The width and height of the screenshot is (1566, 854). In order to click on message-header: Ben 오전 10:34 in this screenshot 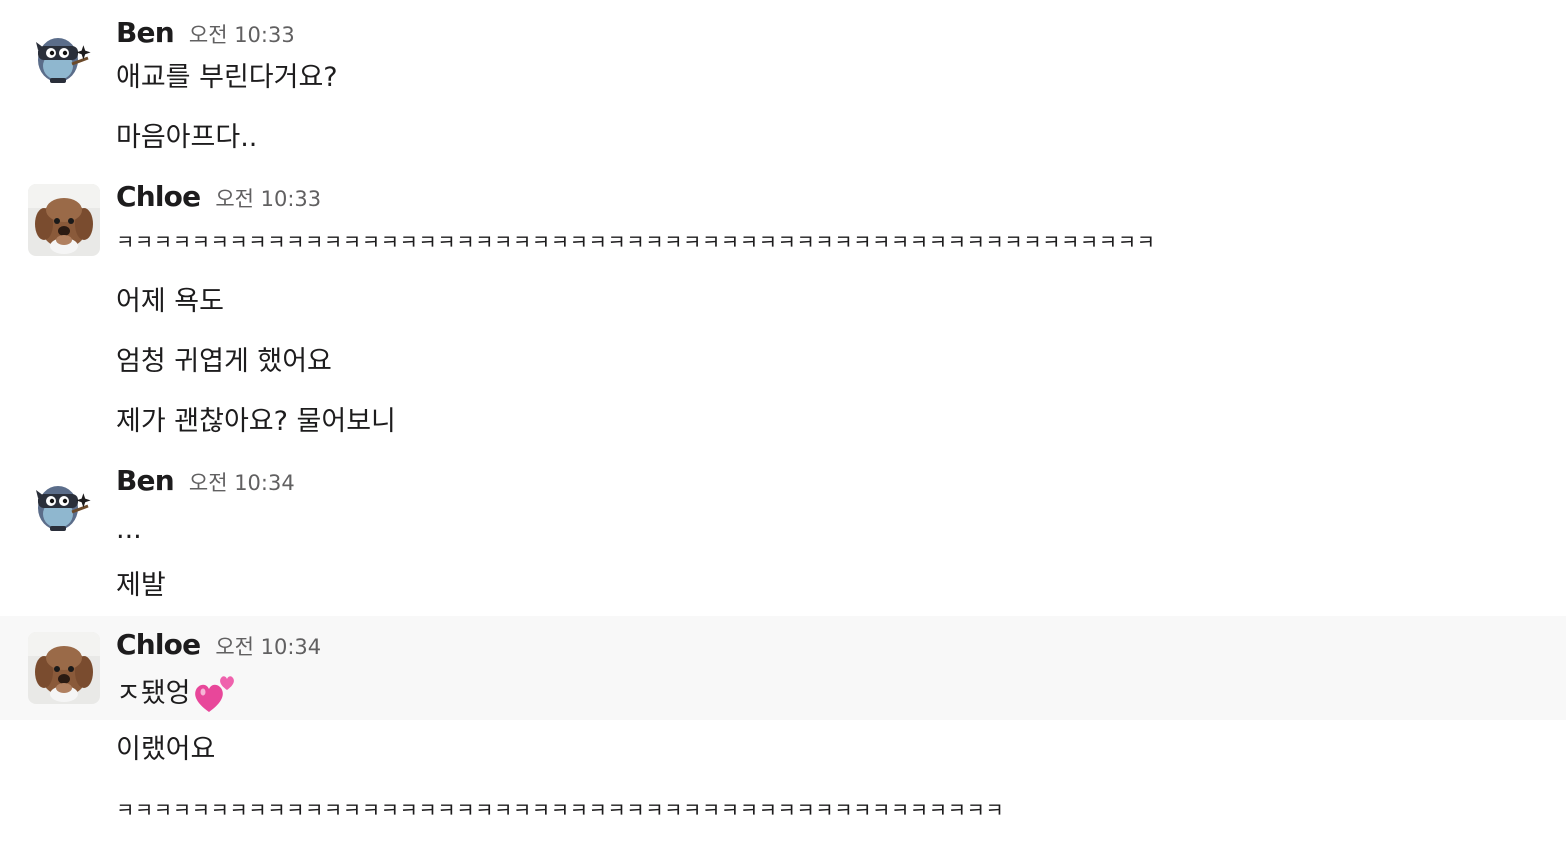, I will do `click(205, 484)`.